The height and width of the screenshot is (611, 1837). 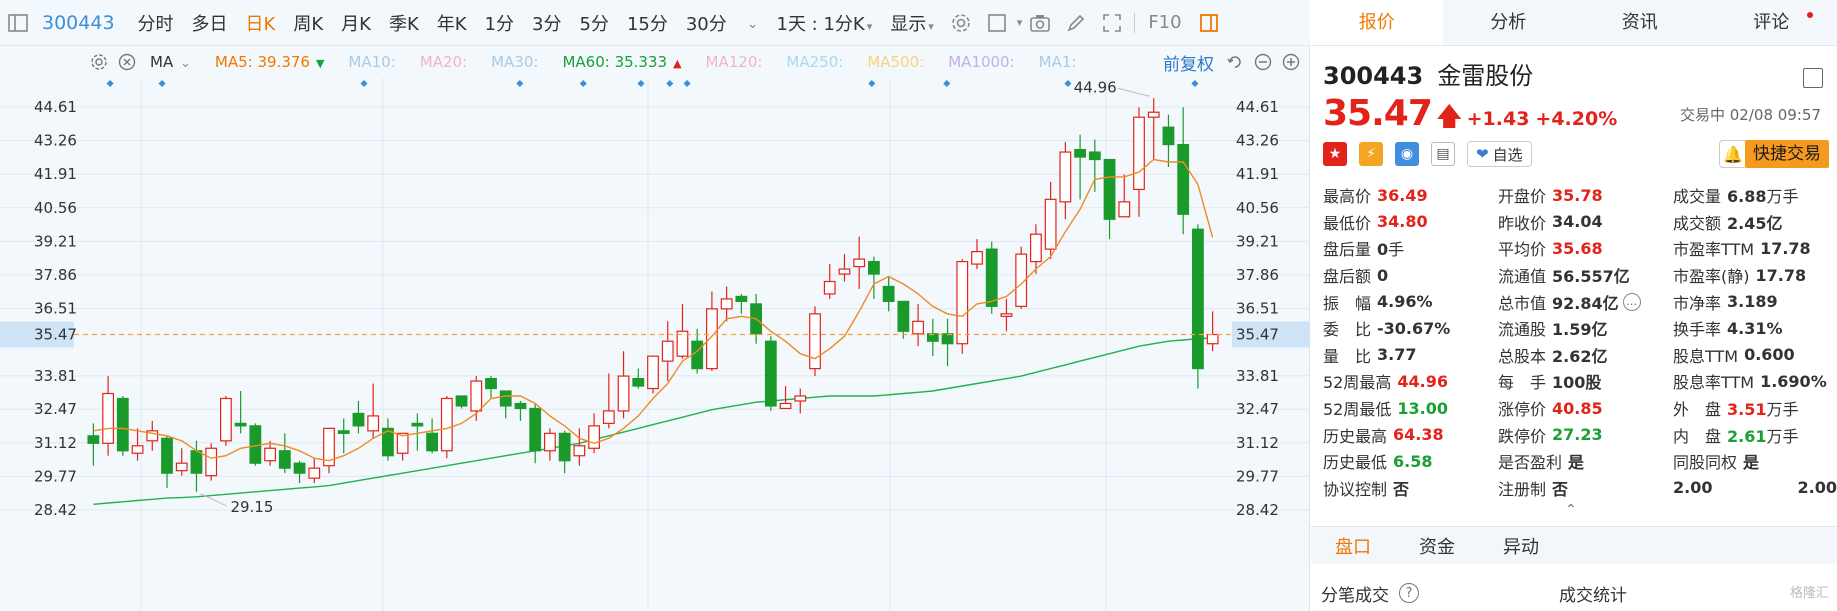 I want to click on f10-button: F10, so click(x=1164, y=22).